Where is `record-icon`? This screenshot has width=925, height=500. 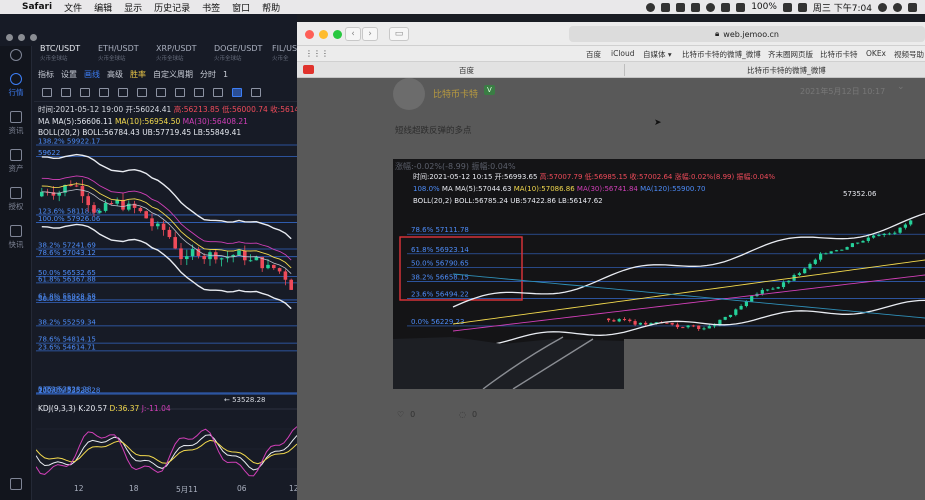
record-icon is located at coordinates (651, 7).